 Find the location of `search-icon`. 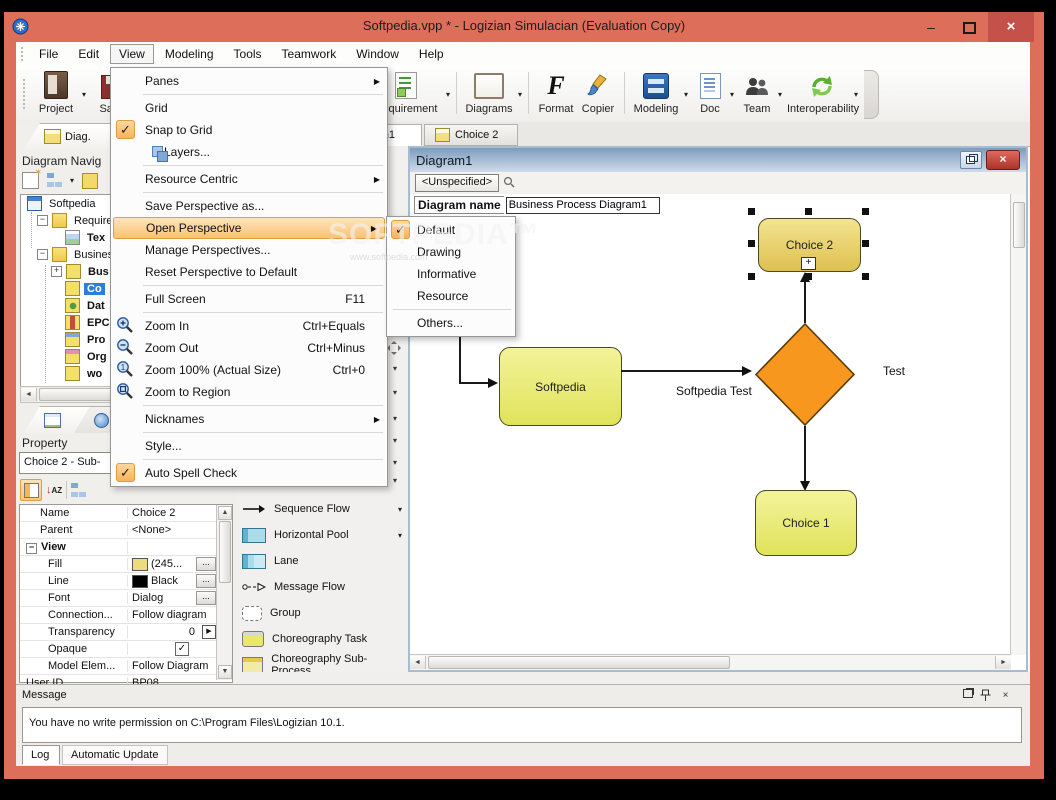

search-icon is located at coordinates (509, 182).